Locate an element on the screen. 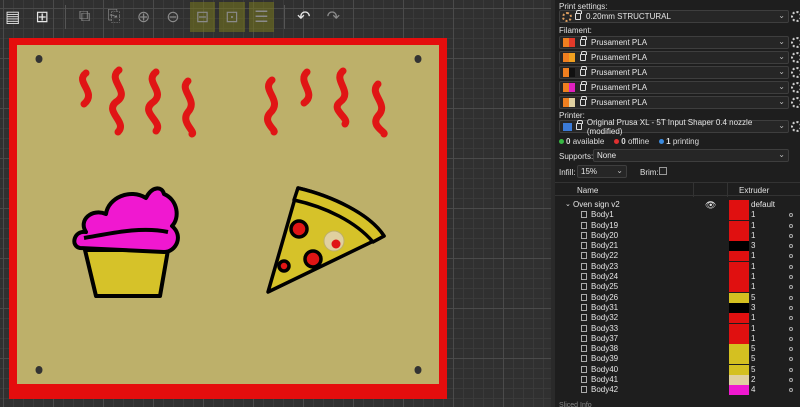 Image resolution: width=800 pixels, height=407 pixels. part-extruder: 2 is located at coordinates (753, 379).